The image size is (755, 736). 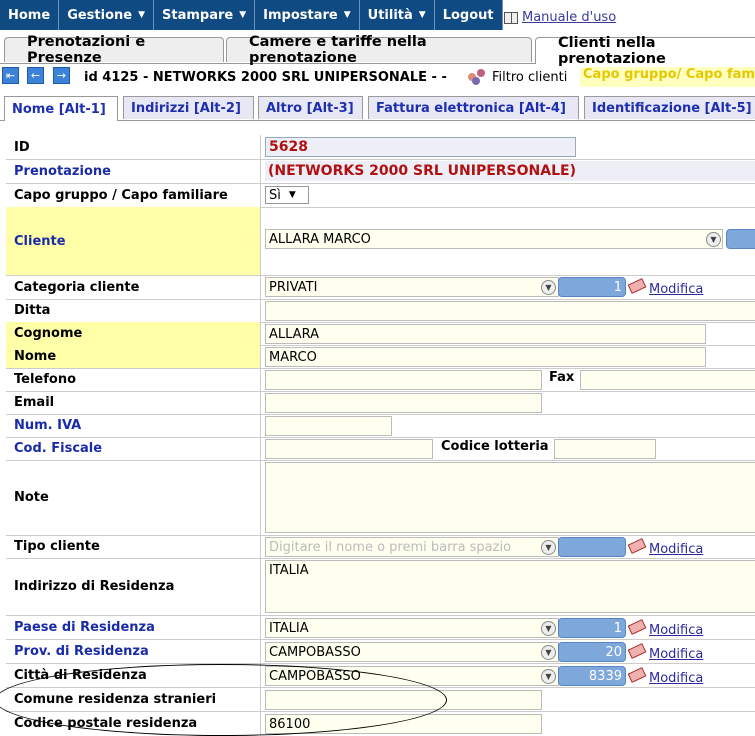 I want to click on prenotazione-field: (NETWORKS 2000 SRL UNIPERSONALE), so click(x=510, y=171).